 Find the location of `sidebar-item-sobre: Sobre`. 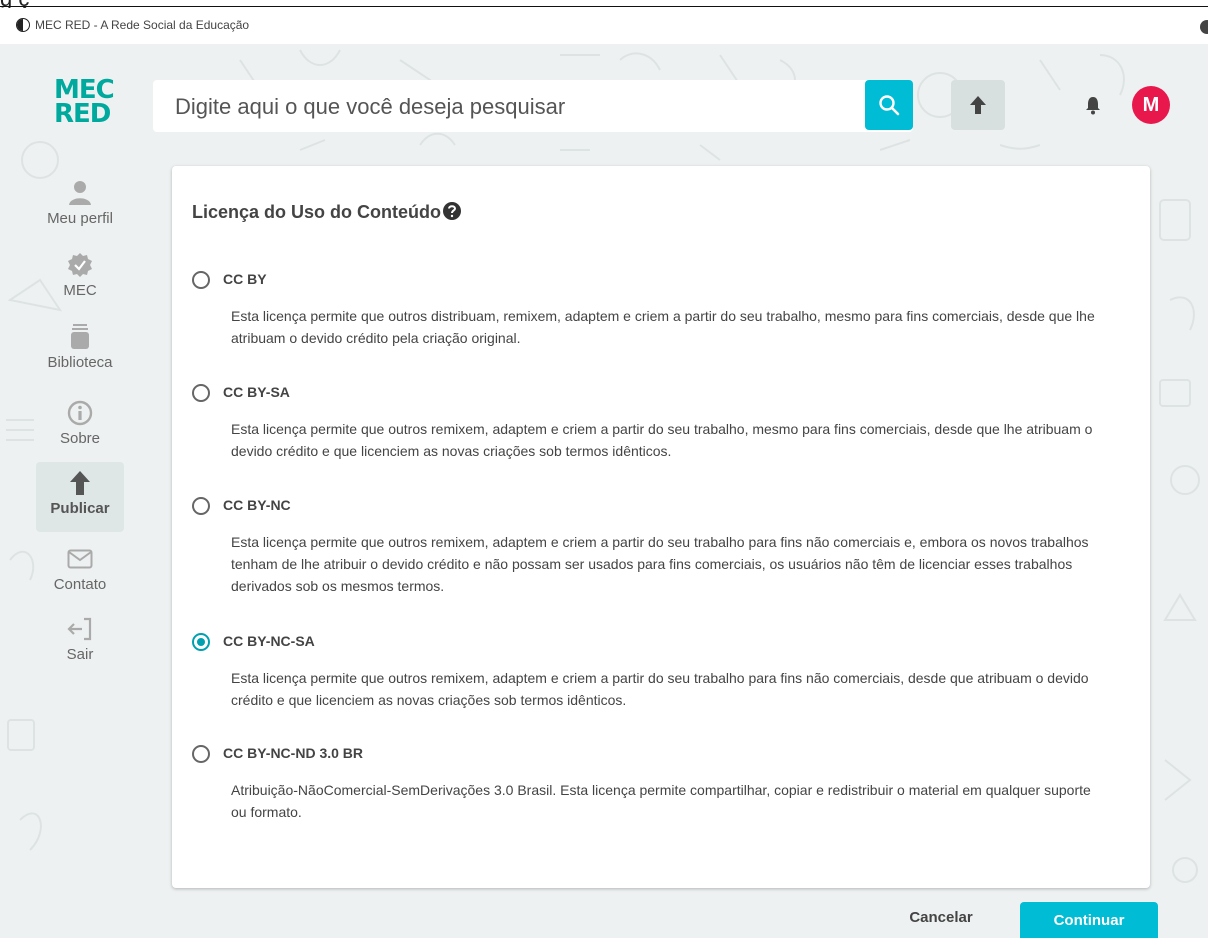

sidebar-item-sobre: Sobre is located at coordinates (80, 423).